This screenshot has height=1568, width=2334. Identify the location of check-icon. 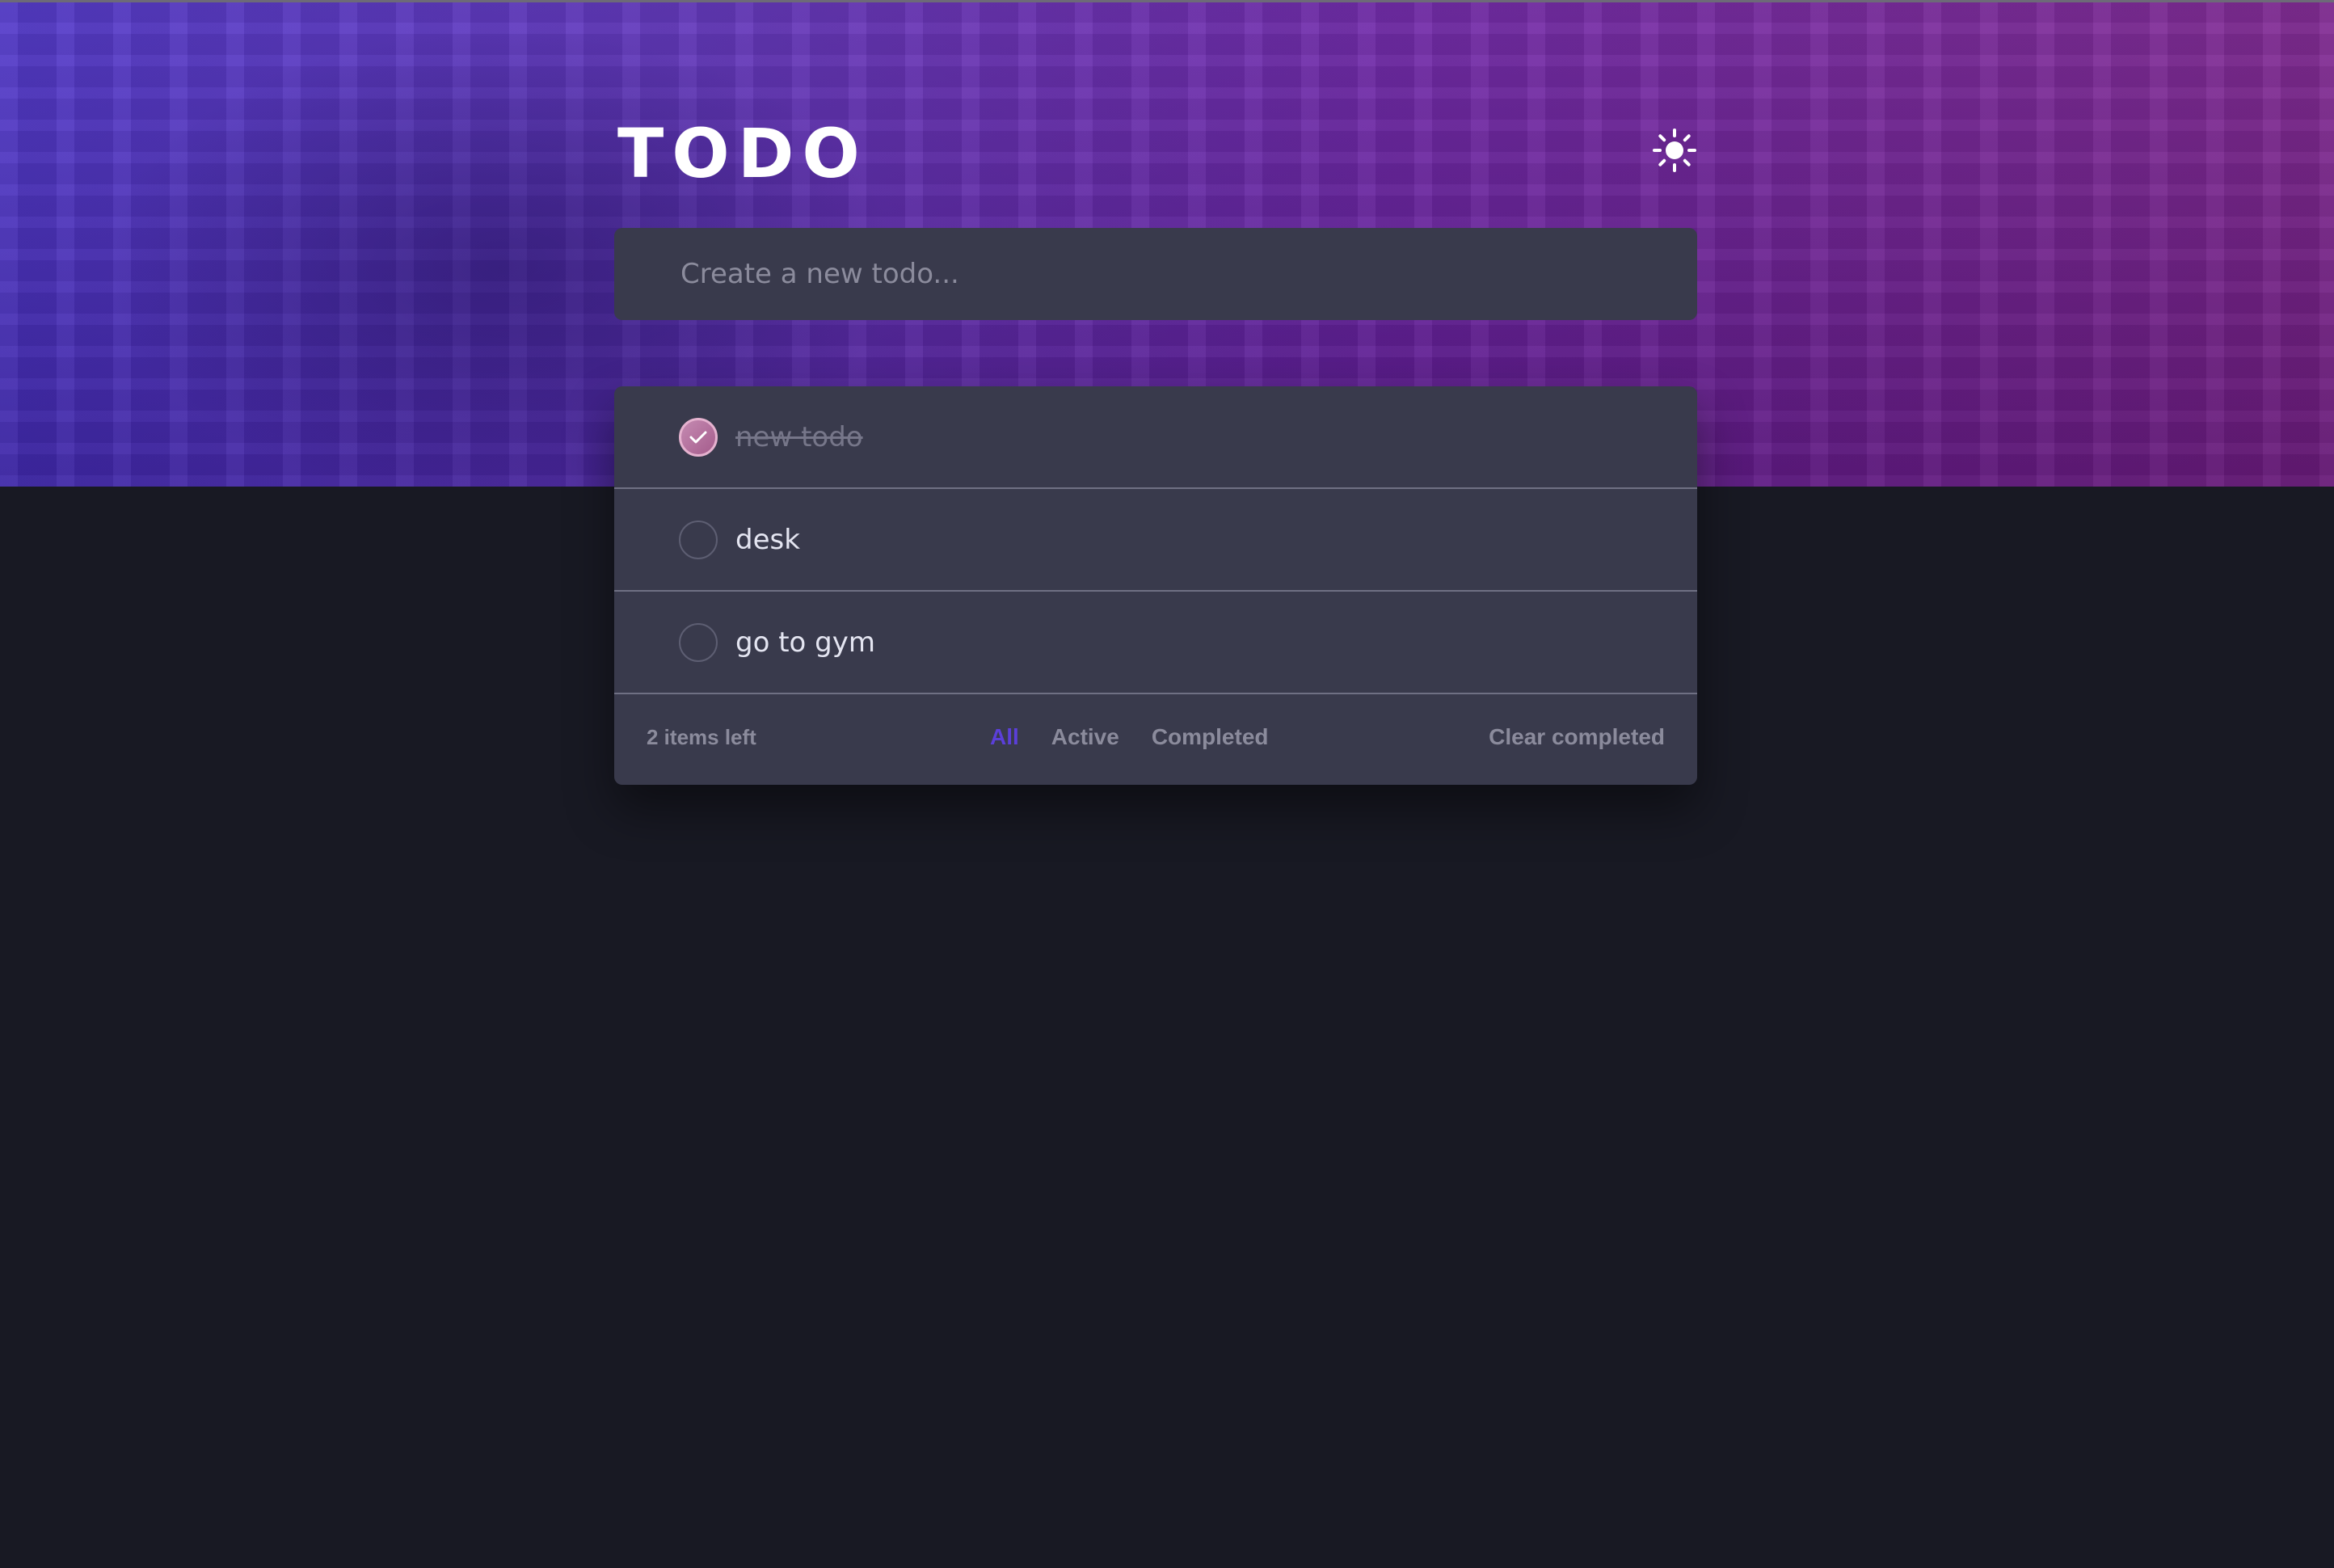
(698, 437).